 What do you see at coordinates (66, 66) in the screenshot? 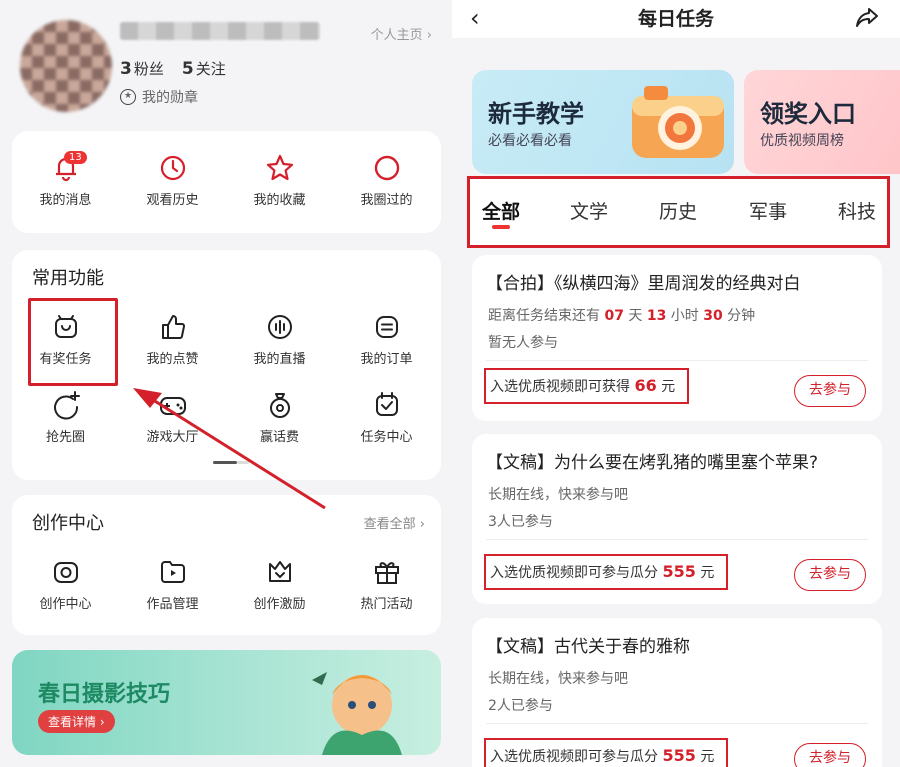
I see `avatar` at bounding box center [66, 66].